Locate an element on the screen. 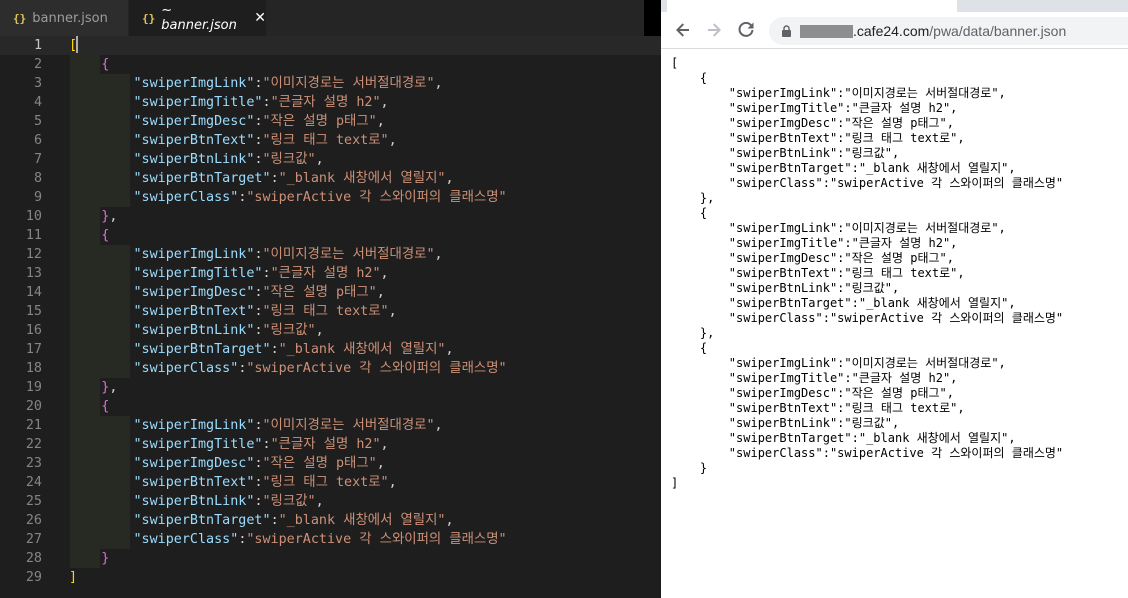 This screenshot has width=1128, height=598. json-value: "_blank 새창에서 열릴지" is located at coordinates (362, 520).